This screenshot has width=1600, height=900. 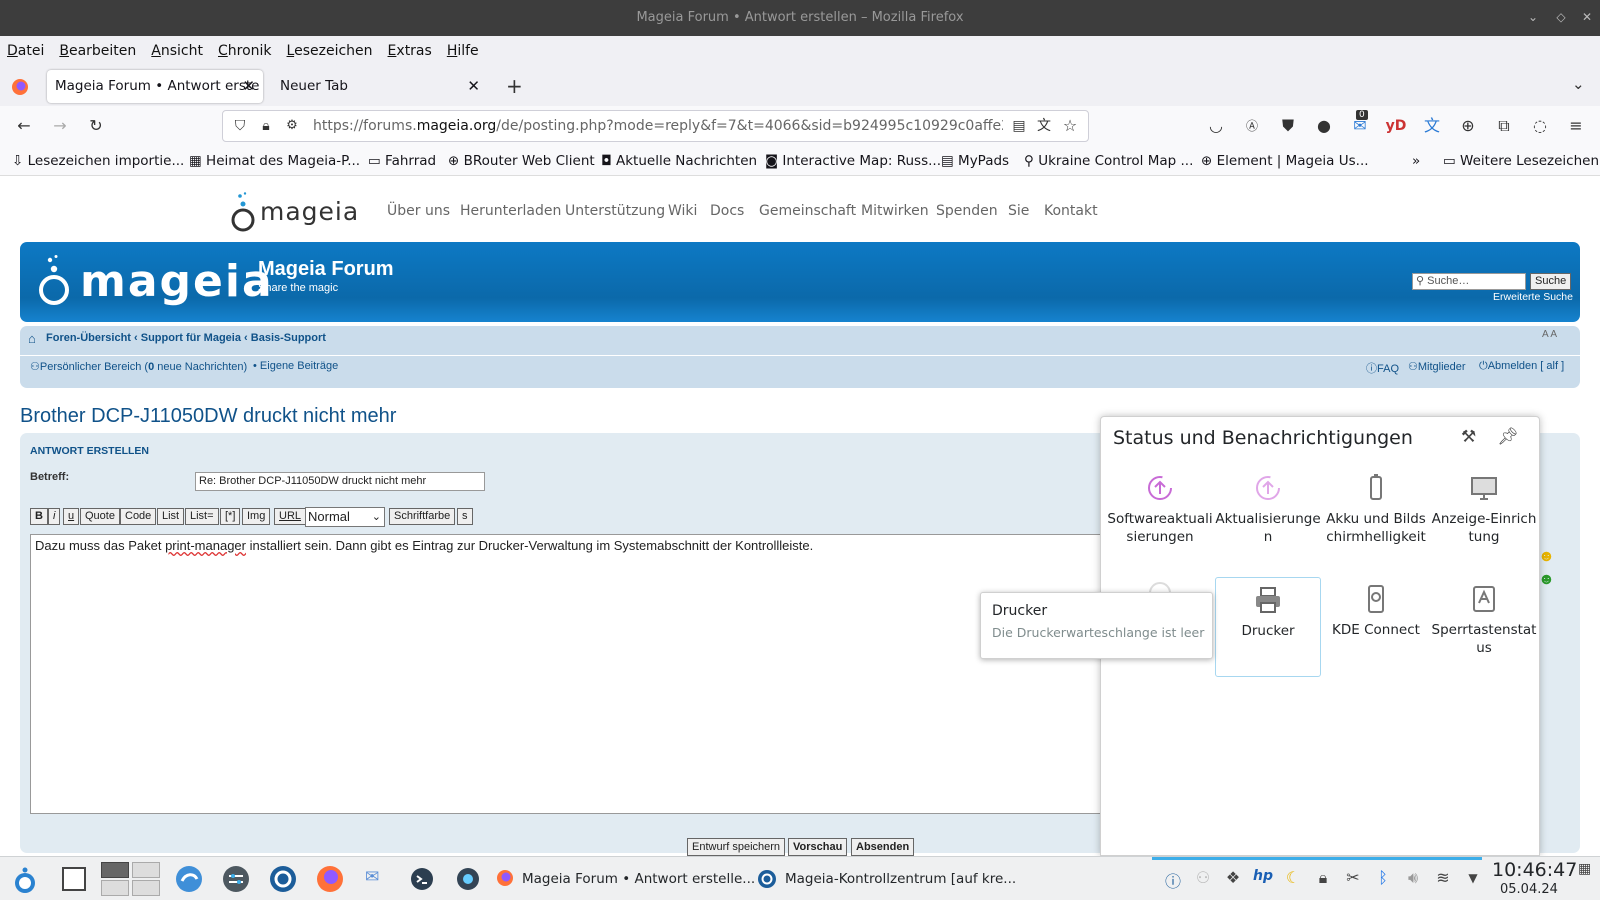 I want to click on tile-printer: Drucker, so click(x=1268, y=627).